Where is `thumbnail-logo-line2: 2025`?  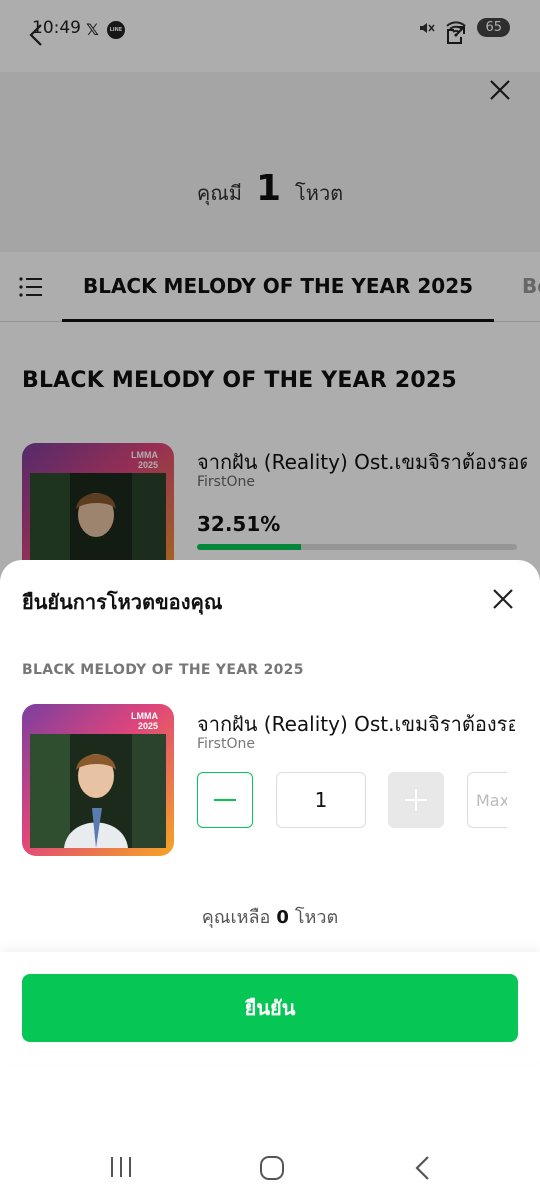
thumbnail-logo-line2: 2025 is located at coordinates (148, 726).